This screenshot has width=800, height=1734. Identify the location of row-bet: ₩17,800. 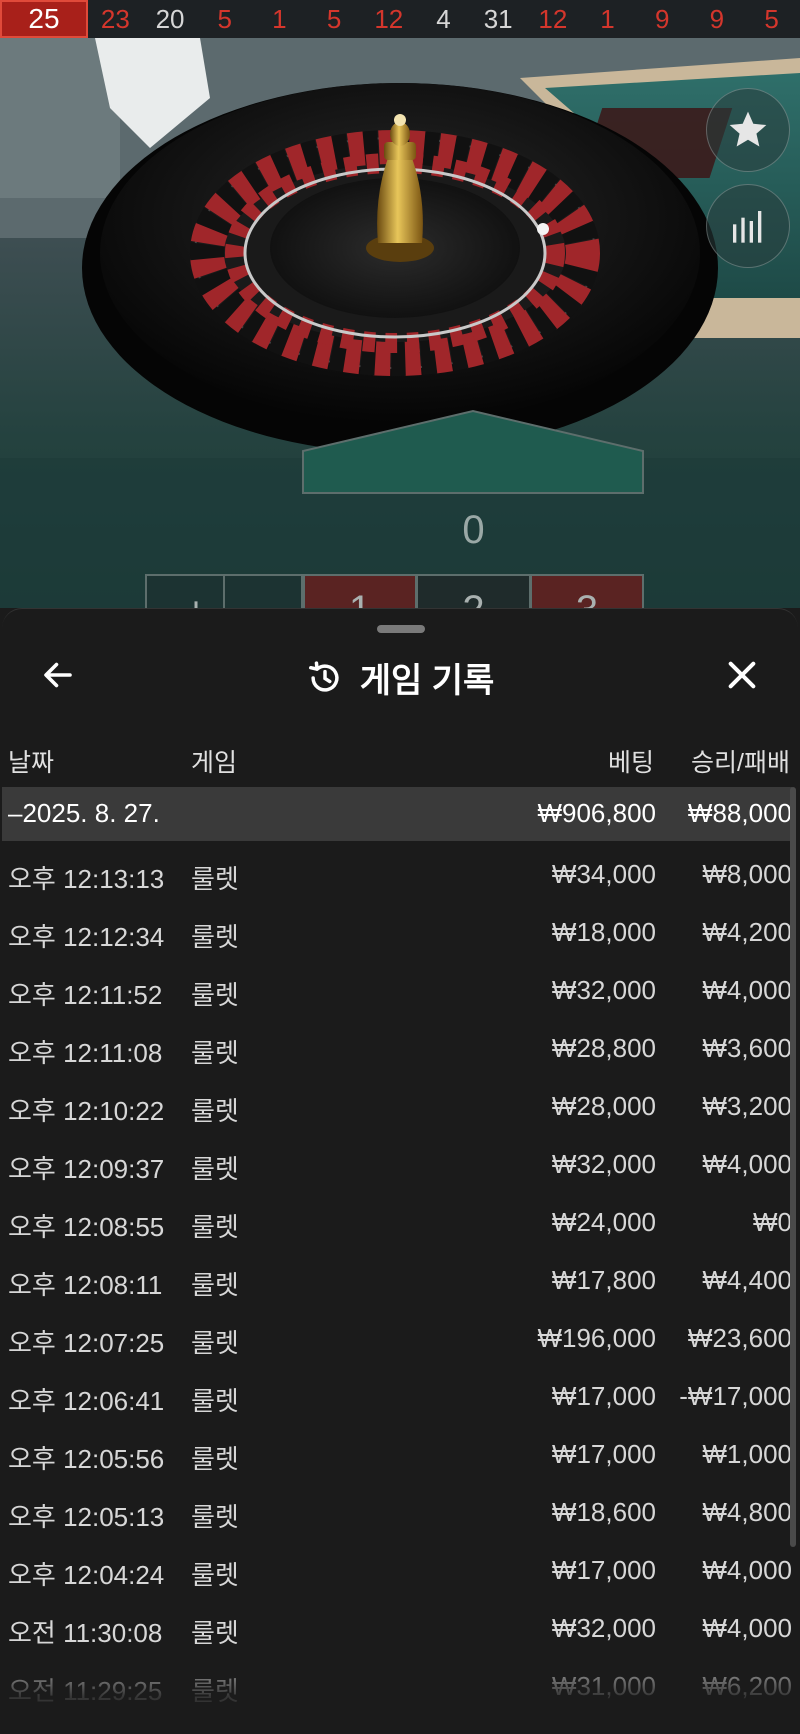
(603, 1280).